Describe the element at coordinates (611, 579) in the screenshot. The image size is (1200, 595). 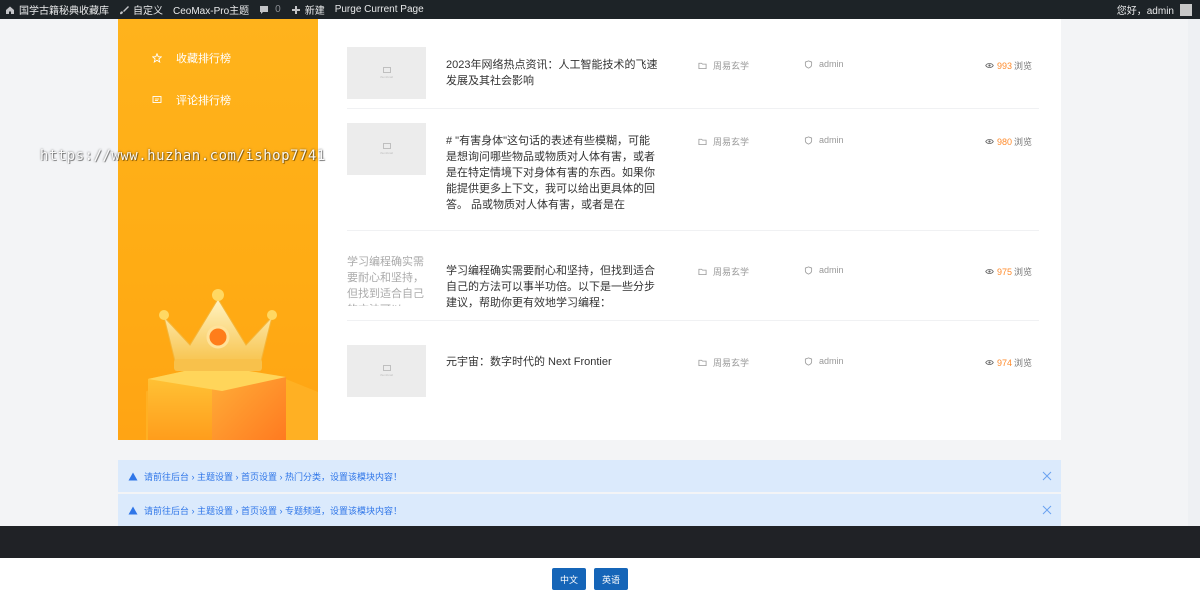
I see `lang-english-button: 英语` at that location.